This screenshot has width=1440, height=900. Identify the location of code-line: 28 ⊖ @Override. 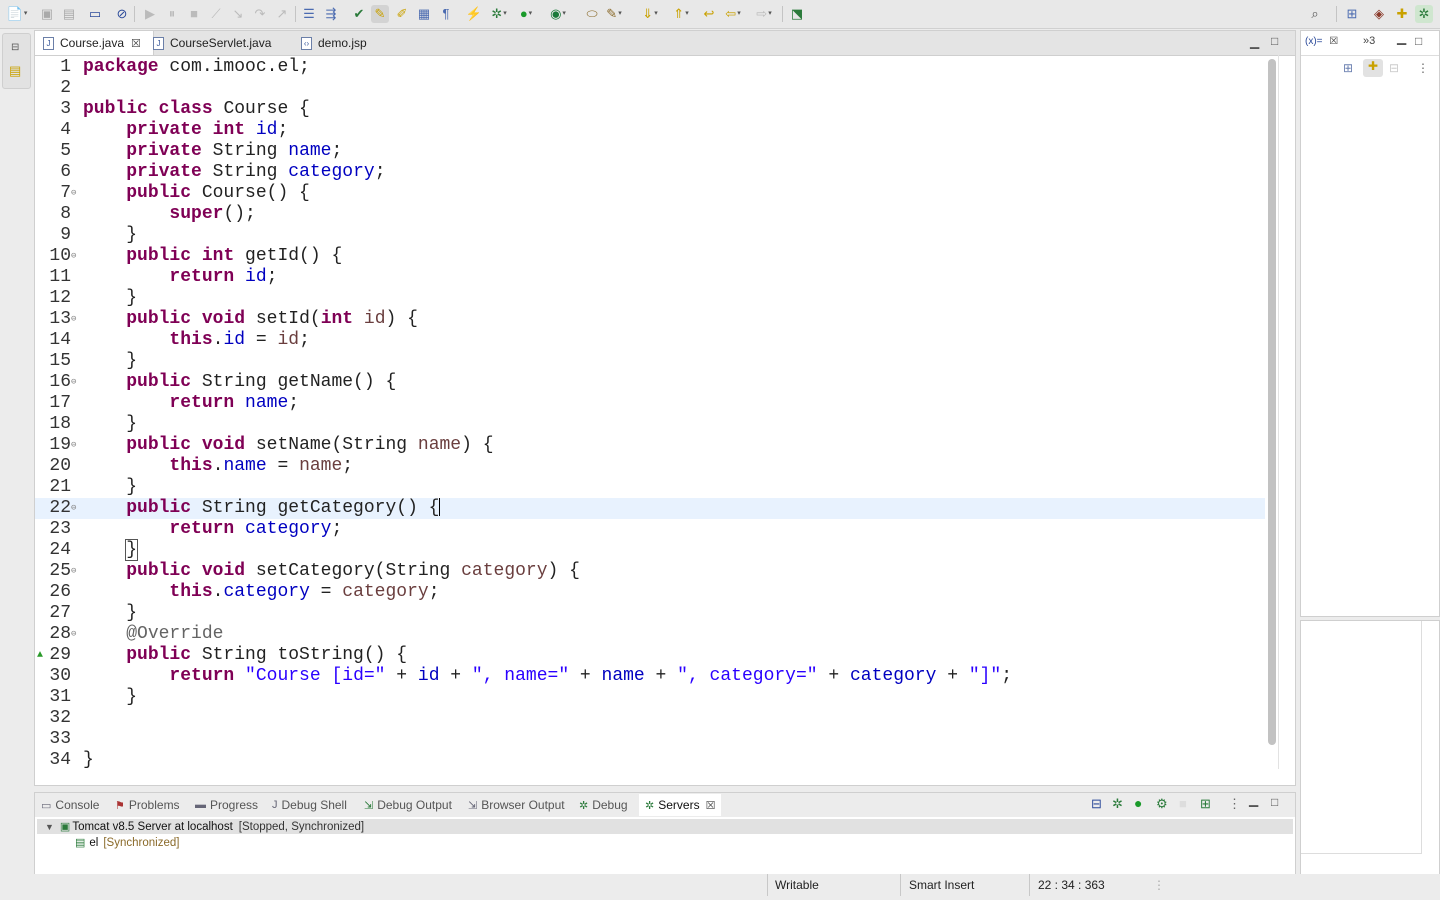
(650, 634).